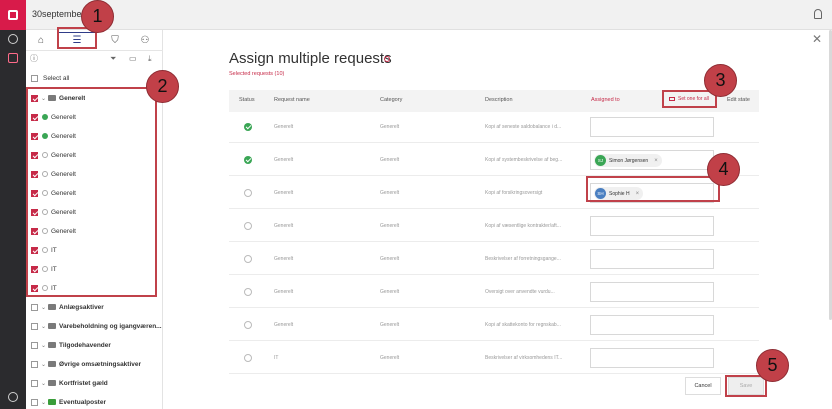  I want to click on panel-tabs: ⌂ ☰ ⛉ ⚇, so click(94, 40).